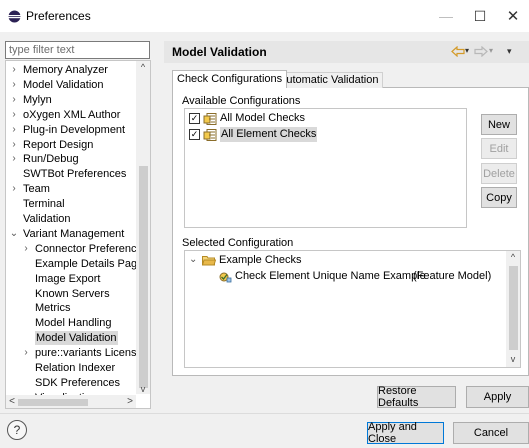 The image size is (529, 448). What do you see at coordinates (405, 433) in the screenshot?
I see `apply-and-close-button: Apply and Close` at bounding box center [405, 433].